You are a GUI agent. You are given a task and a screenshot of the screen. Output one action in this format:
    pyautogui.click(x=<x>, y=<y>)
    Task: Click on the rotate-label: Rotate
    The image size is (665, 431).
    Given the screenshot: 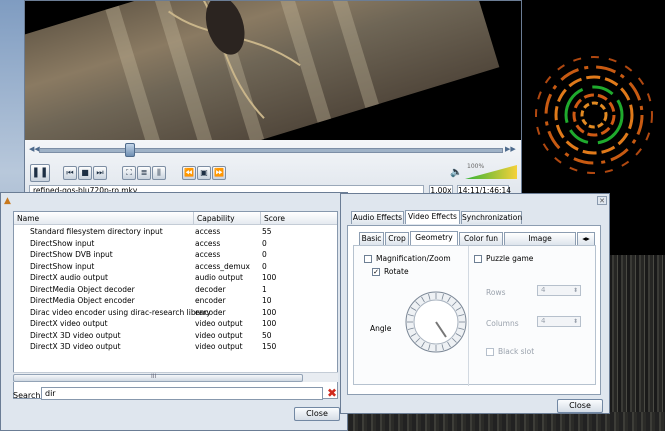 What is the action you would take?
    pyautogui.click(x=396, y=271)
    